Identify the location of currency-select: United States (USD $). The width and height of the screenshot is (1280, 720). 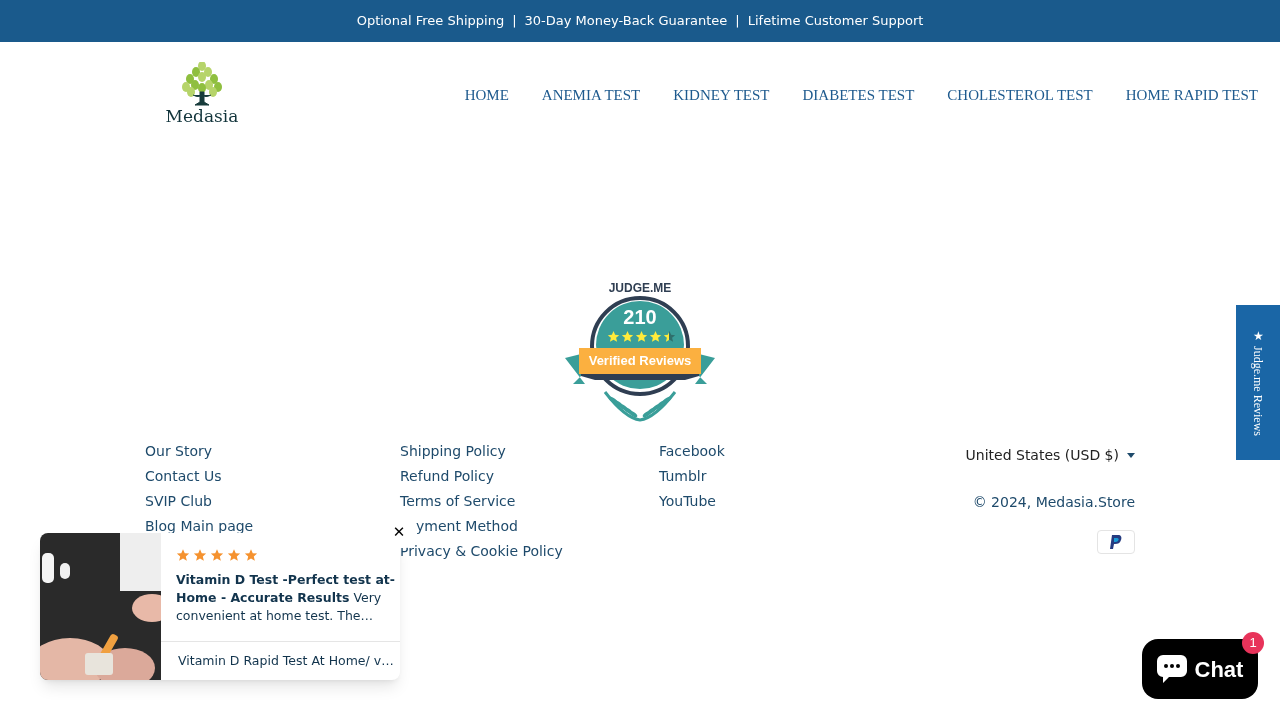
(1050, 455).